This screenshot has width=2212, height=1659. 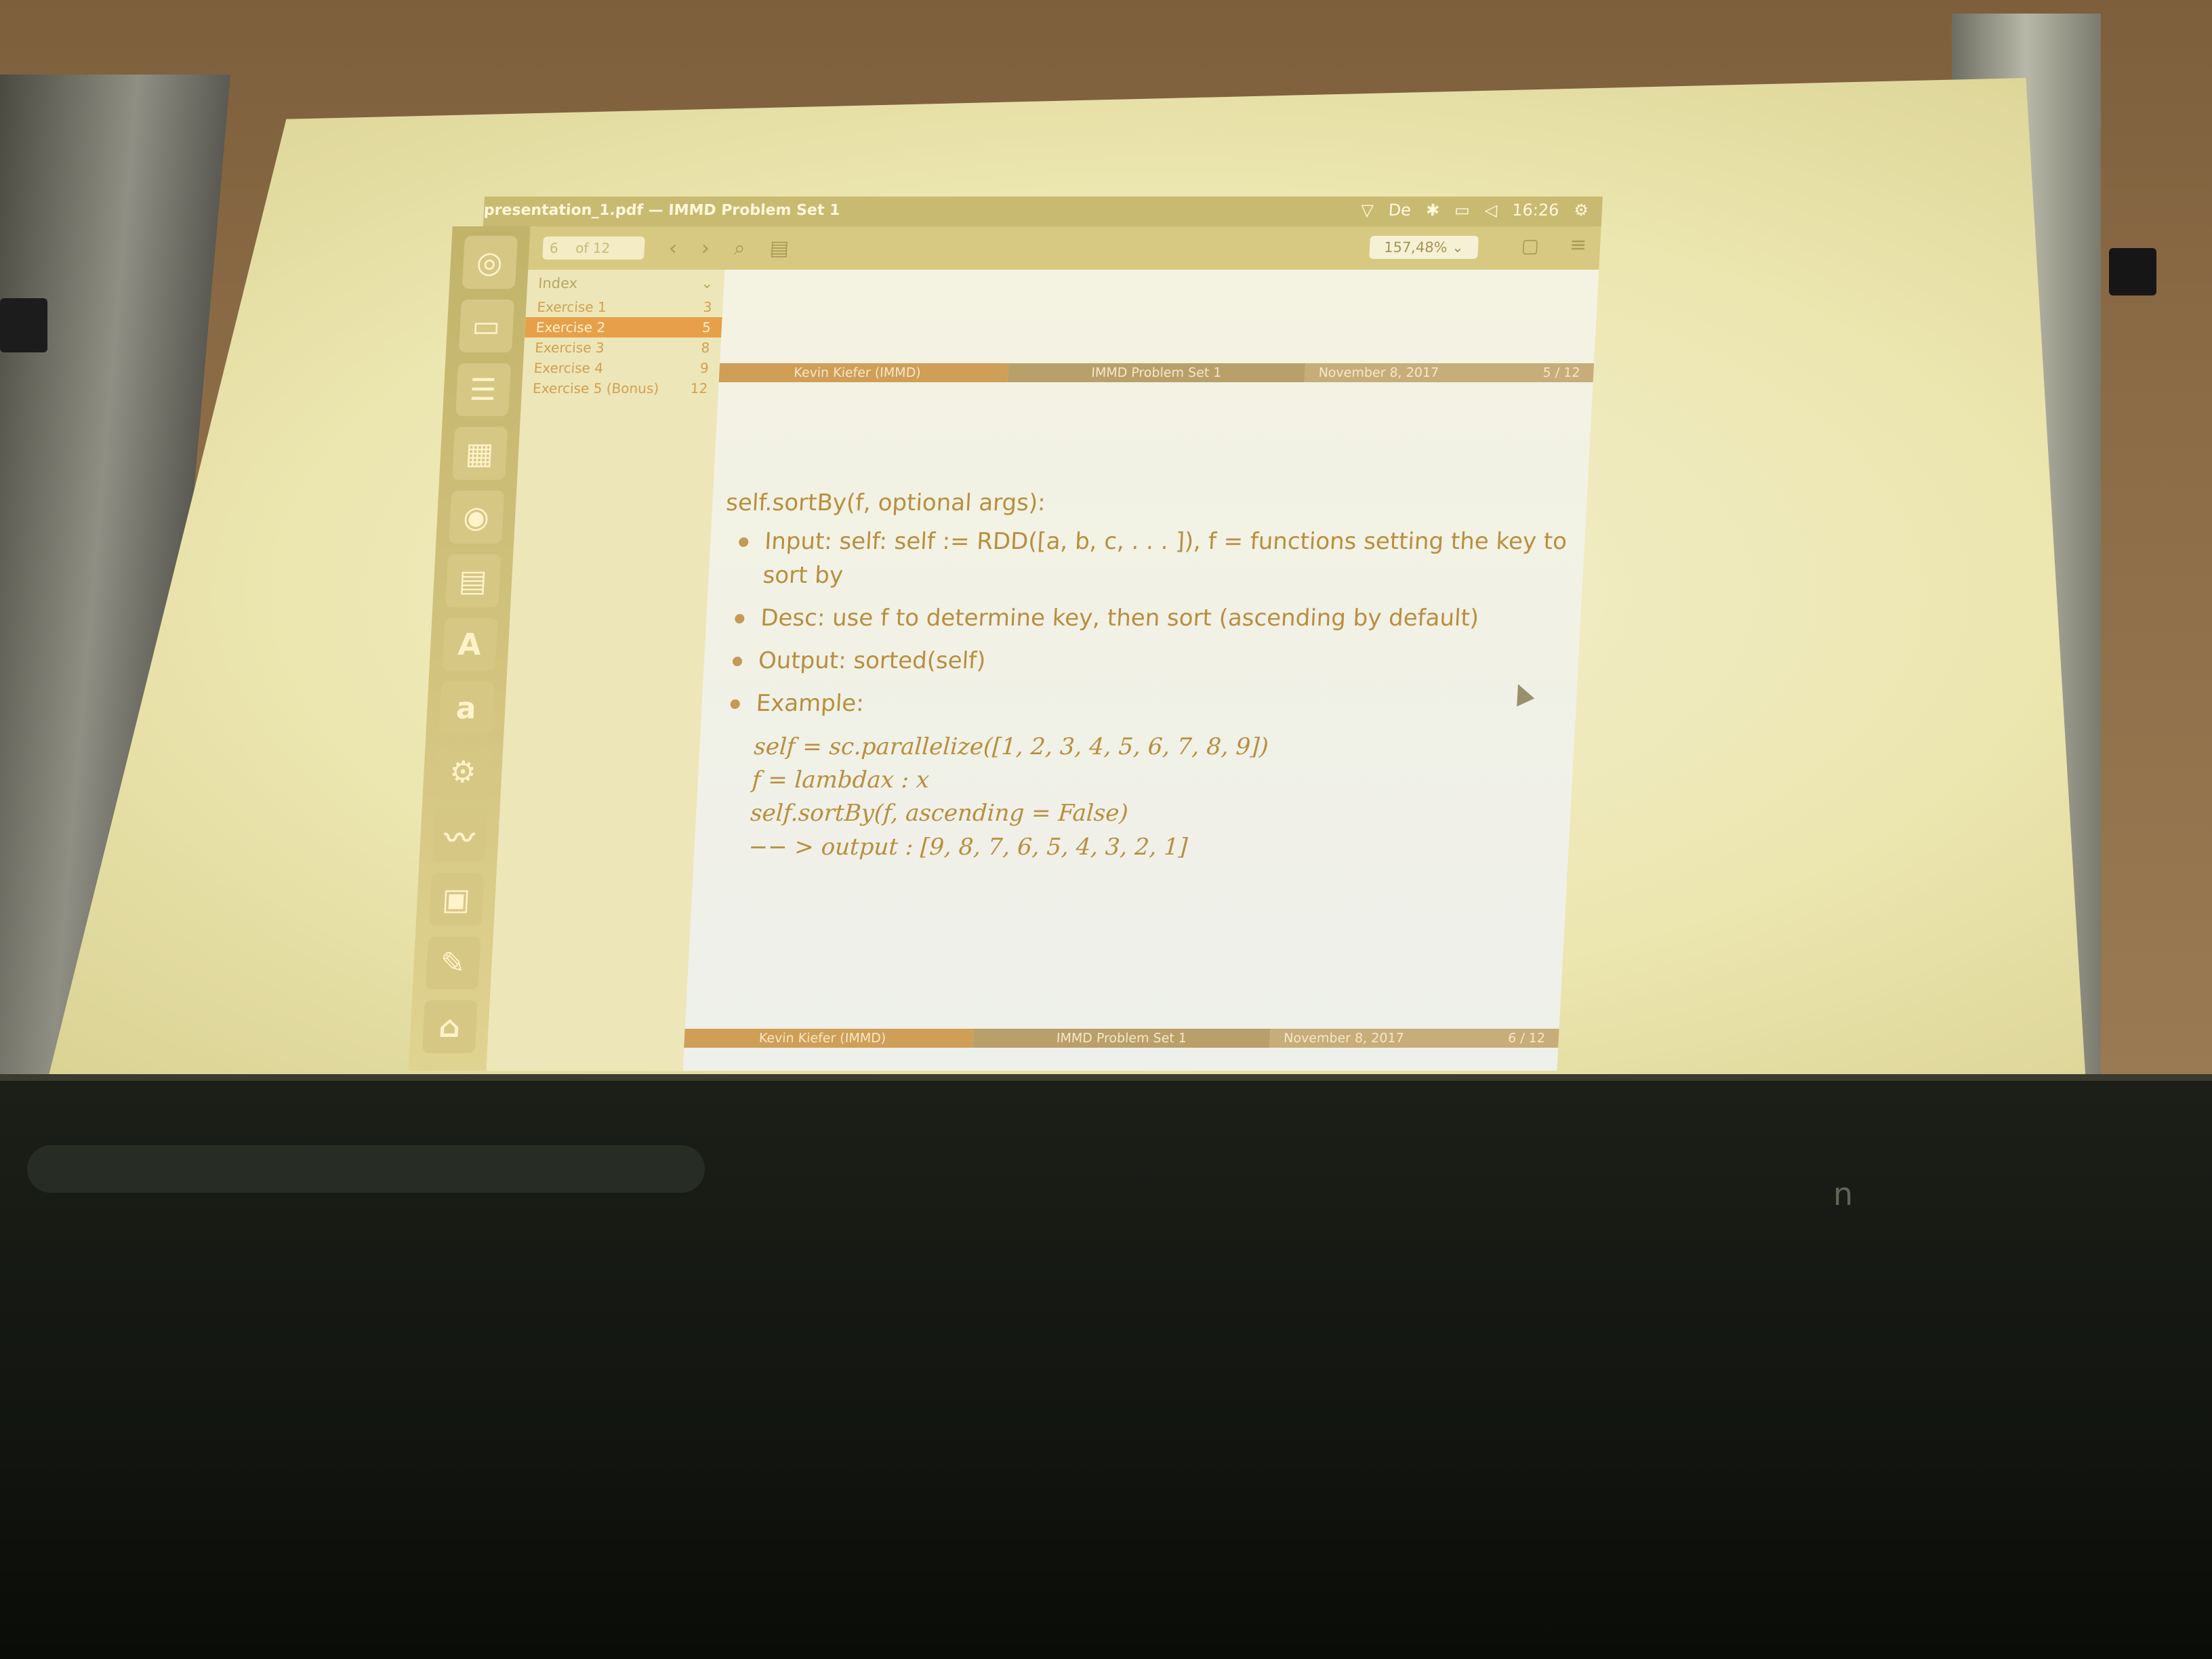 I want to click on sidebar-toggle-icon: ▤, so click(x=780, y=249).